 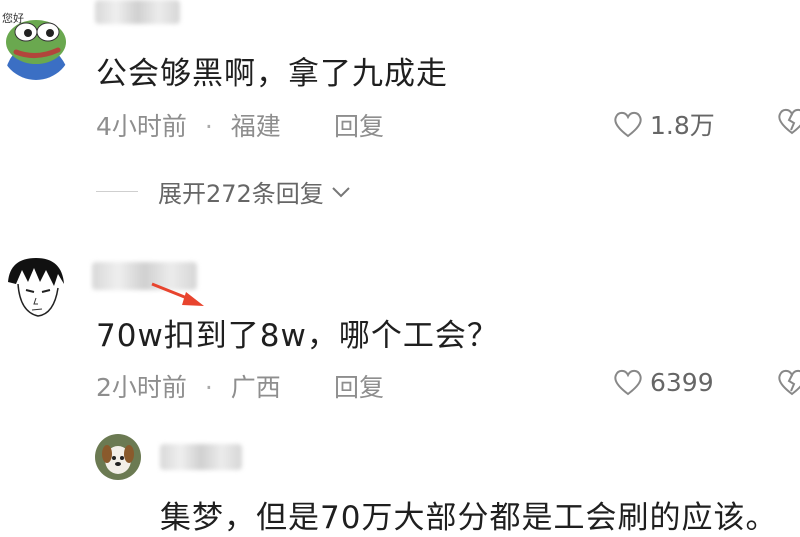 I want to click on comment-text: 公会够黑啊，拿了九成走, so click(x=272, y=74).